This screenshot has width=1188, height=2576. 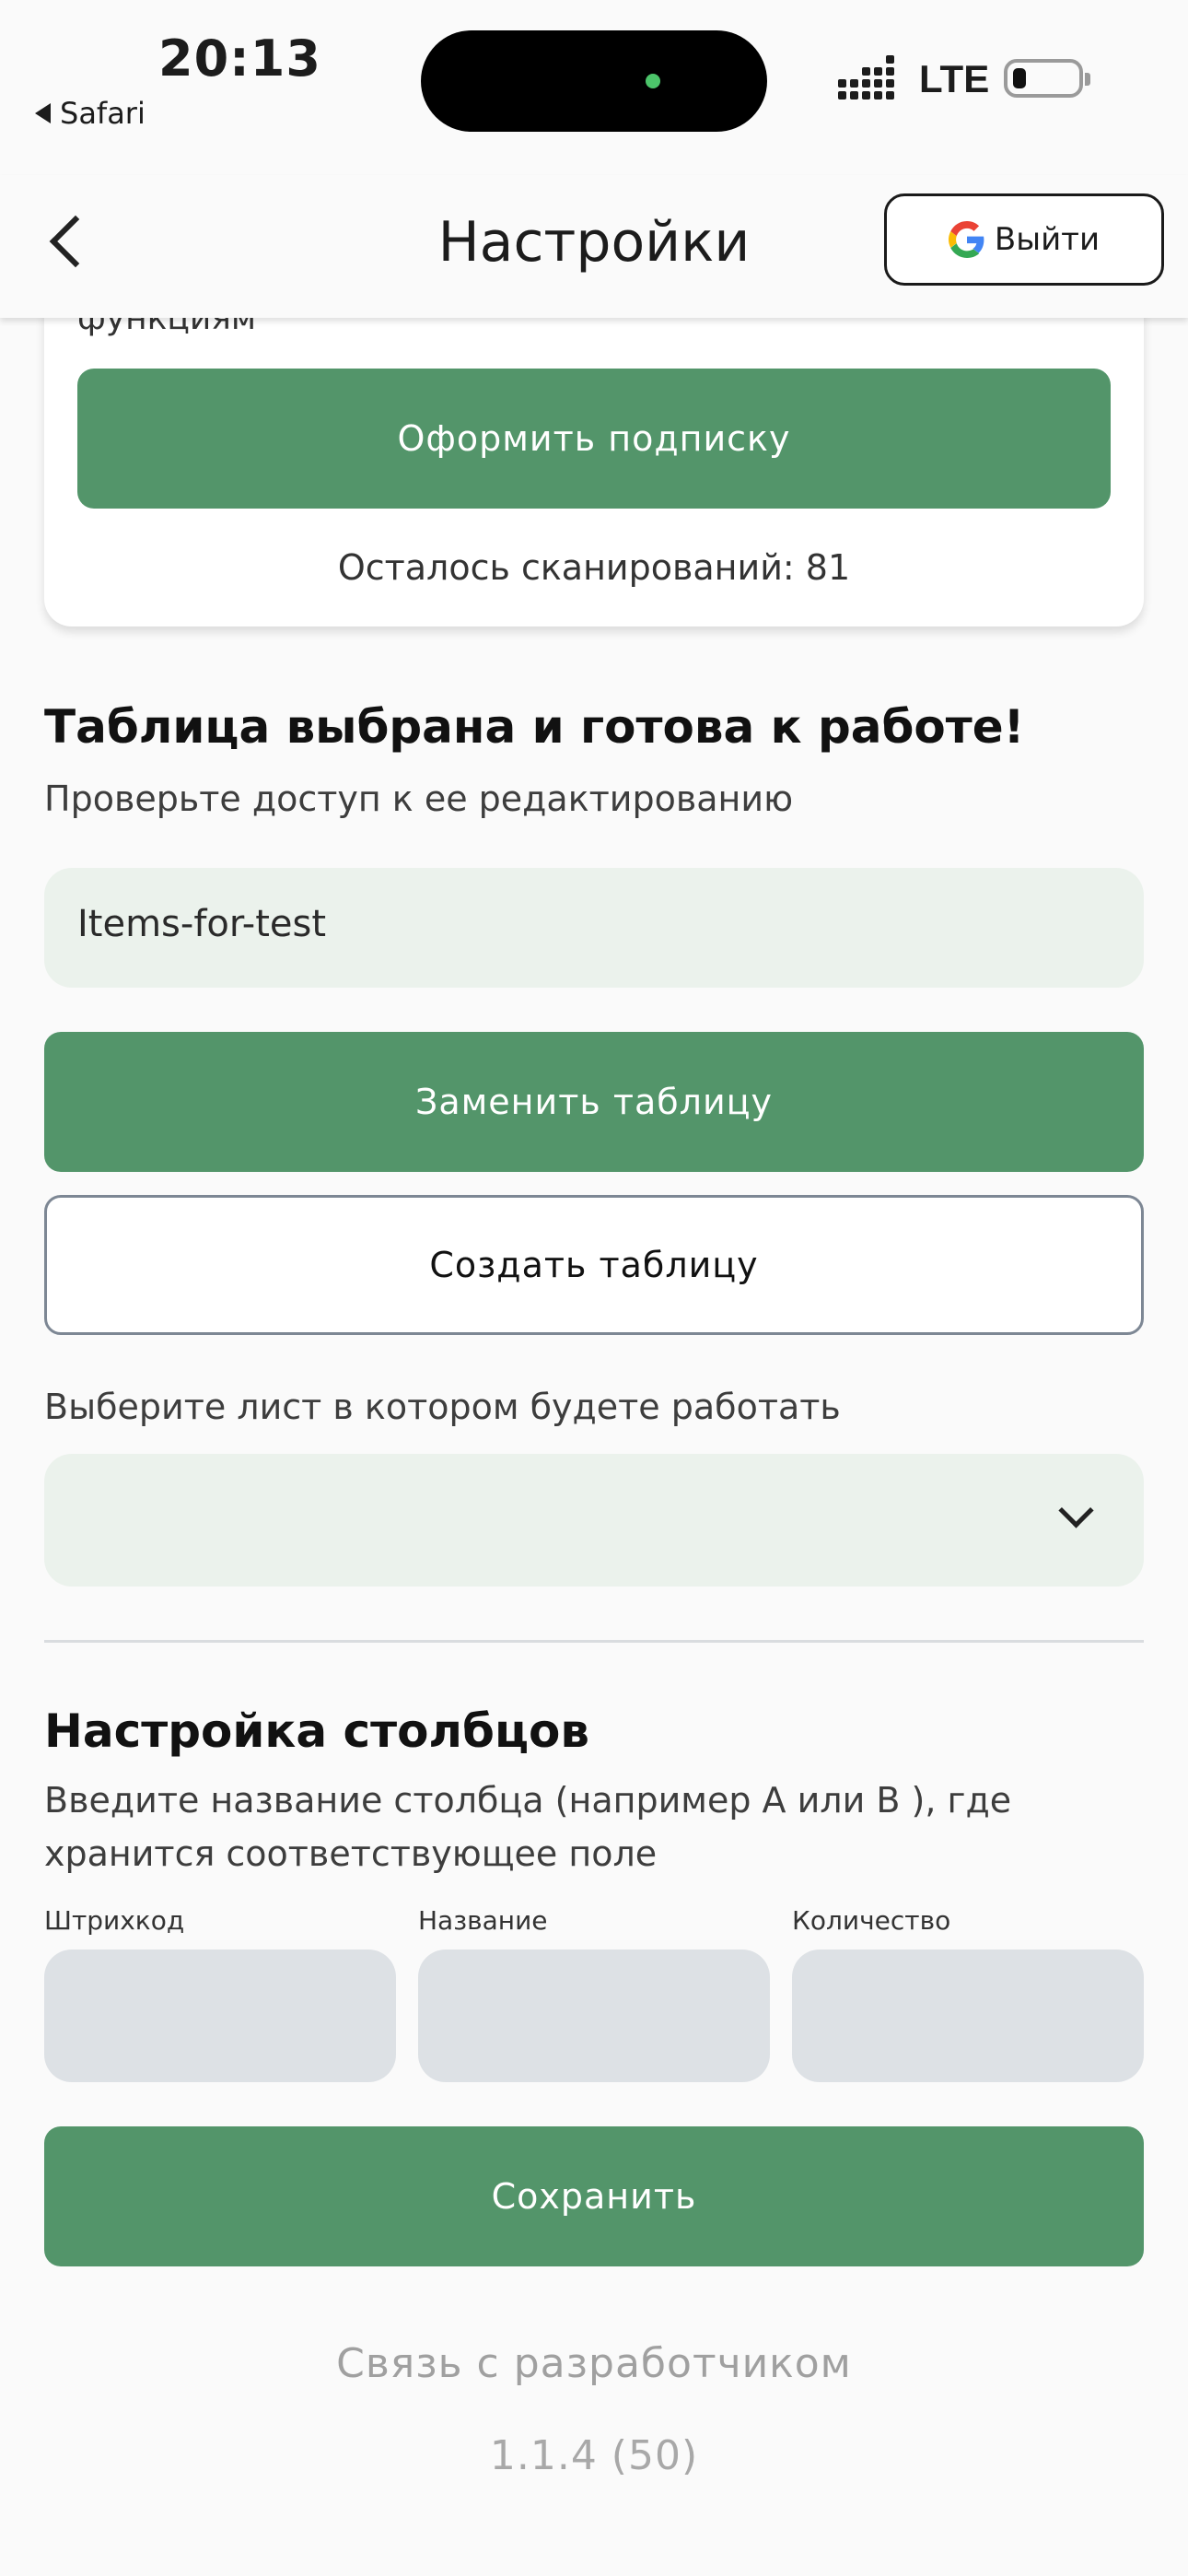 What do you see at coordinates (1047, 239) in the screenshot?
I see `logout-label: Выйти` at bounding box center [1047, 239].